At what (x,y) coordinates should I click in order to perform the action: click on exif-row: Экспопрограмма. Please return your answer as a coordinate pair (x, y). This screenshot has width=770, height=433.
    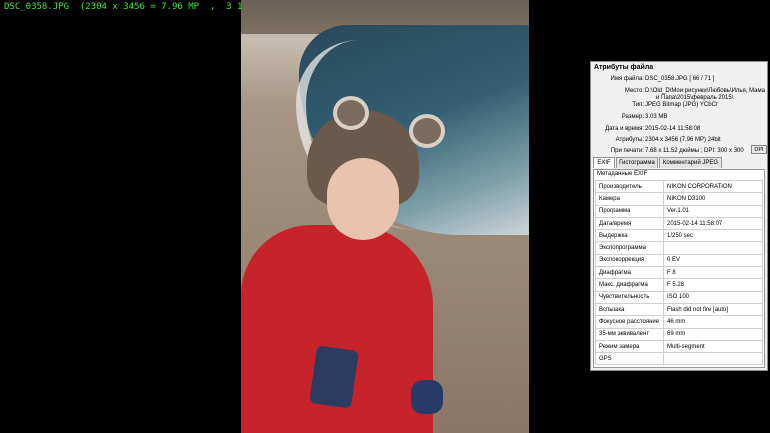
    Looking at the image, I should click on (679, 248).